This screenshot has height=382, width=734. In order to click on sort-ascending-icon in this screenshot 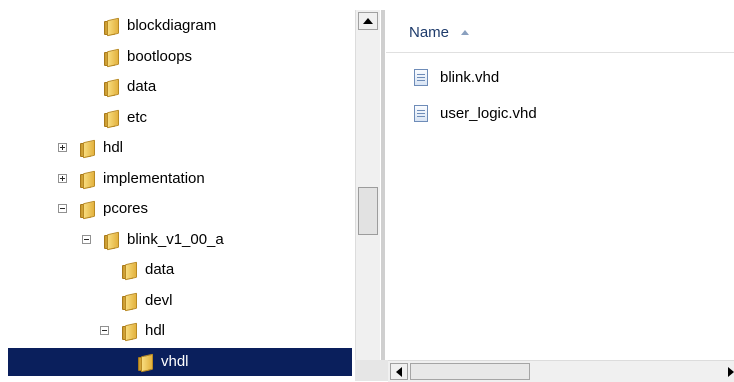, I will do `click(465, 32)`.